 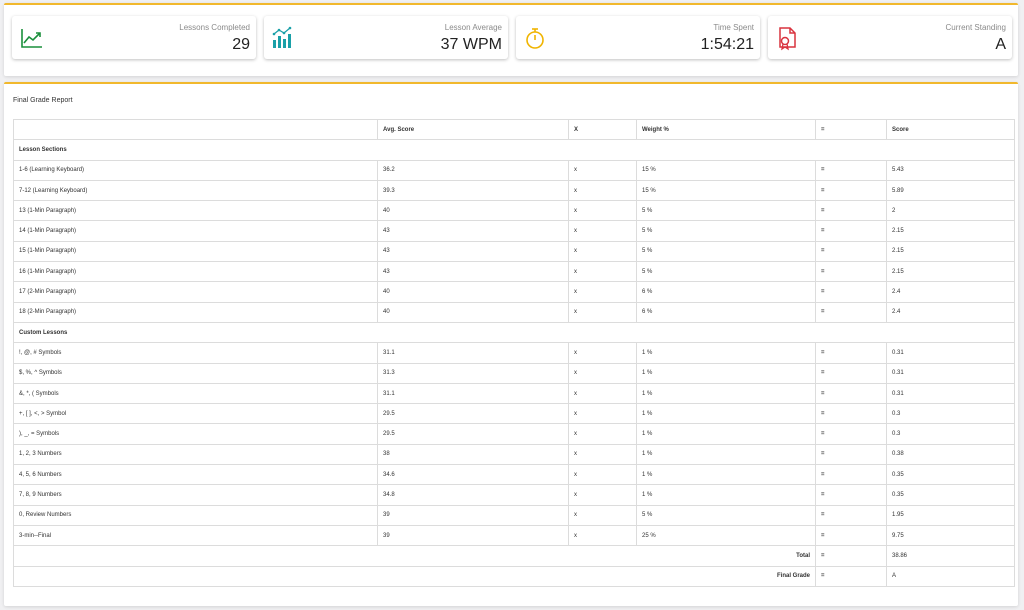 What do you see at coordinates (950, 129) in the screenshot?
I see `column-header: Score` at bounding box center [950, 129].